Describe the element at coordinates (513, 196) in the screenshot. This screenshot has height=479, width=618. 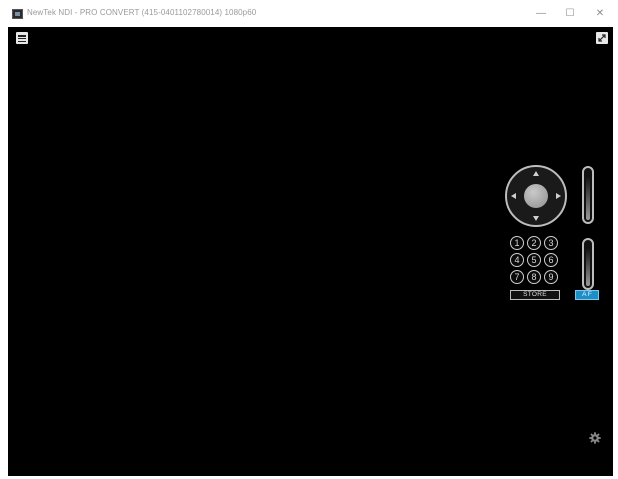
I see `pan-left-arrow-icon` at that location.